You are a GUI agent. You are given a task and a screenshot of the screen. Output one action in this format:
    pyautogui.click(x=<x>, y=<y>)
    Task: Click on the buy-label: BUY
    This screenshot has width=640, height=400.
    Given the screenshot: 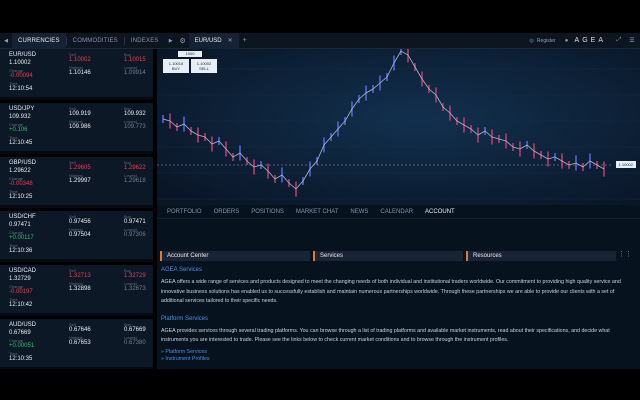 What is the action you would take?
    pyautogui.click(x=176, y=68)
    